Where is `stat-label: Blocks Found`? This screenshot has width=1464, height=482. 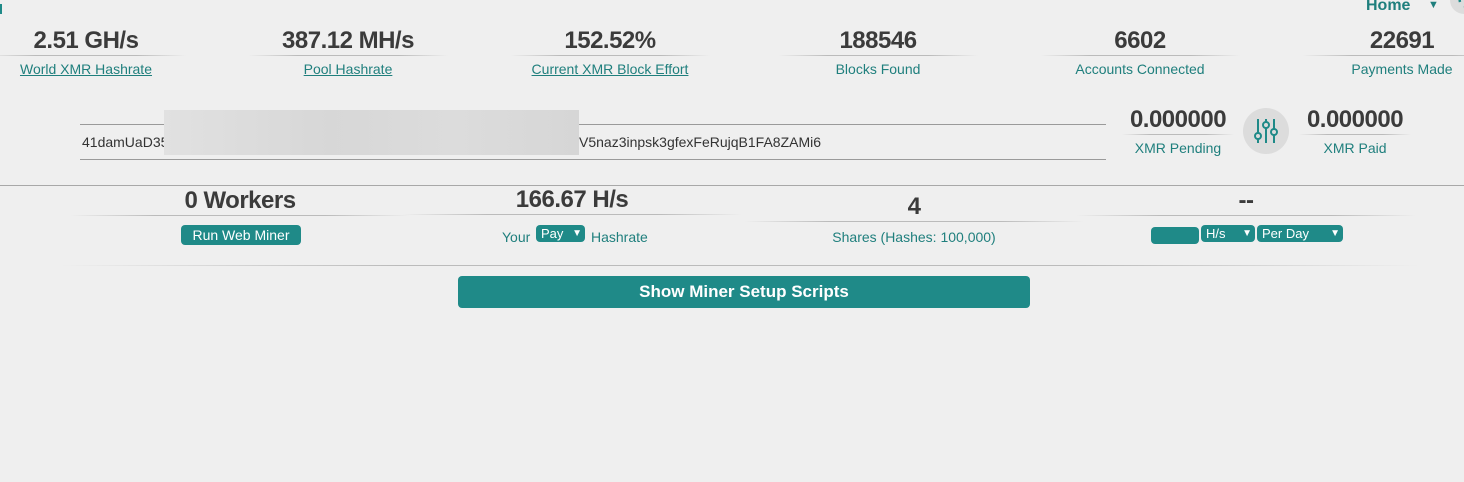 stat-label: Blocks Found is located at coordinates (878, 69).